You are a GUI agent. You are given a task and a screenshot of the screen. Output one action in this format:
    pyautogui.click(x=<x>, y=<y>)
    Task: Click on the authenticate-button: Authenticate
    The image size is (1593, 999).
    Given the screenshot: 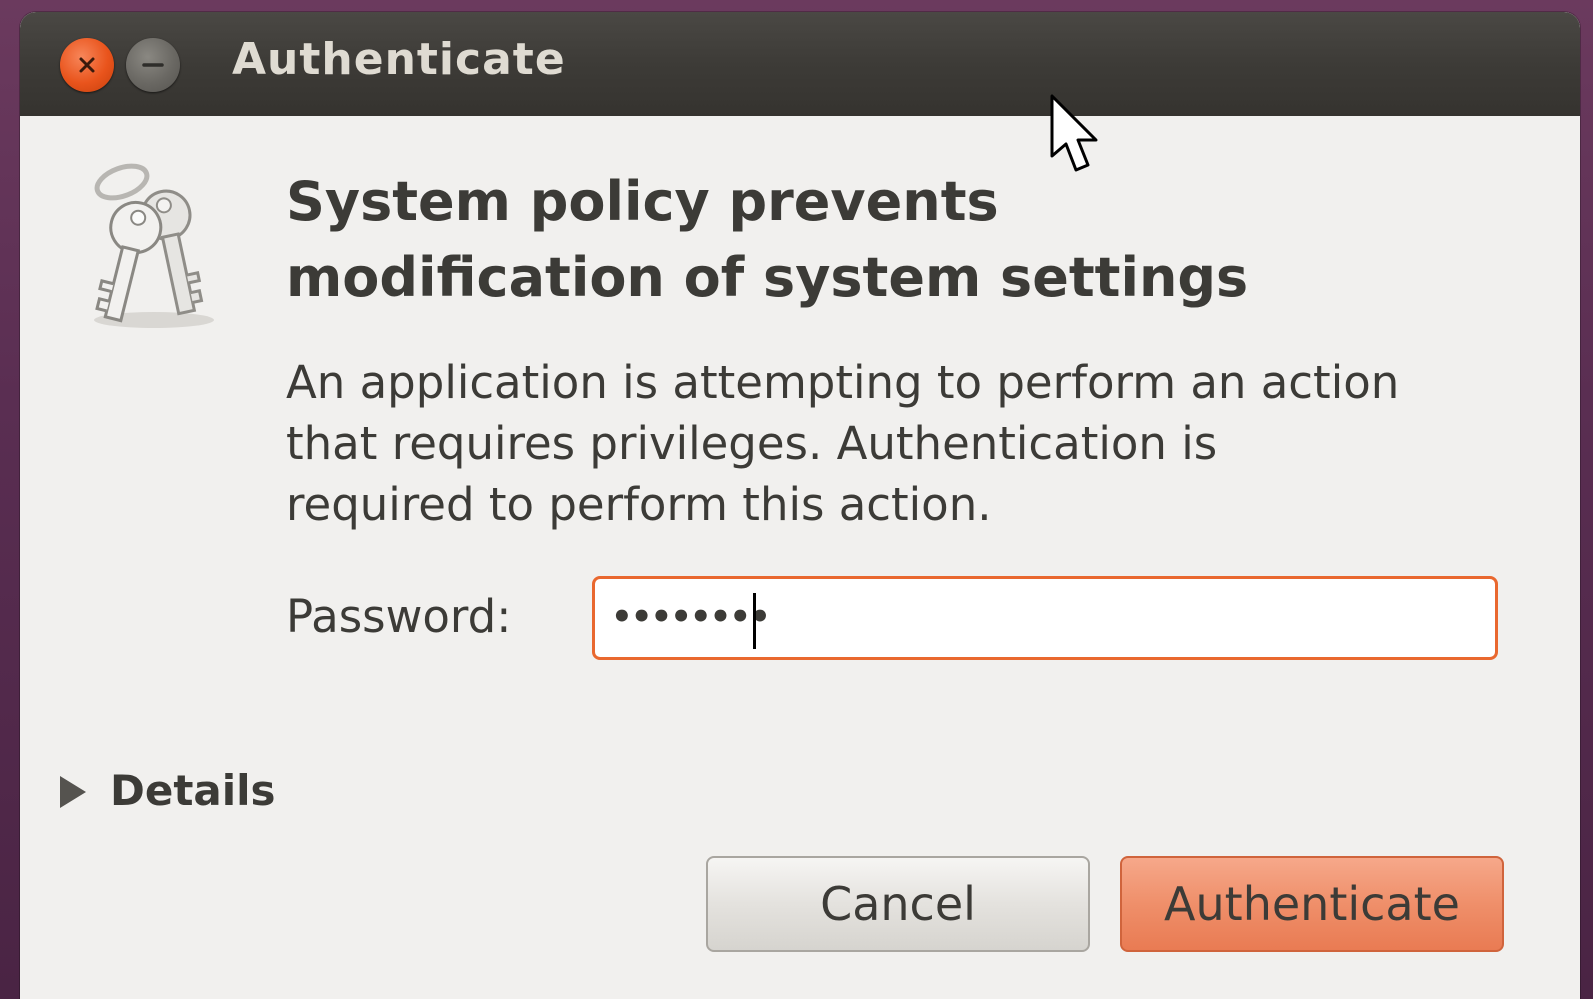 What is the action you would take?
    pyautogui.click(x=1312, y=904)
    